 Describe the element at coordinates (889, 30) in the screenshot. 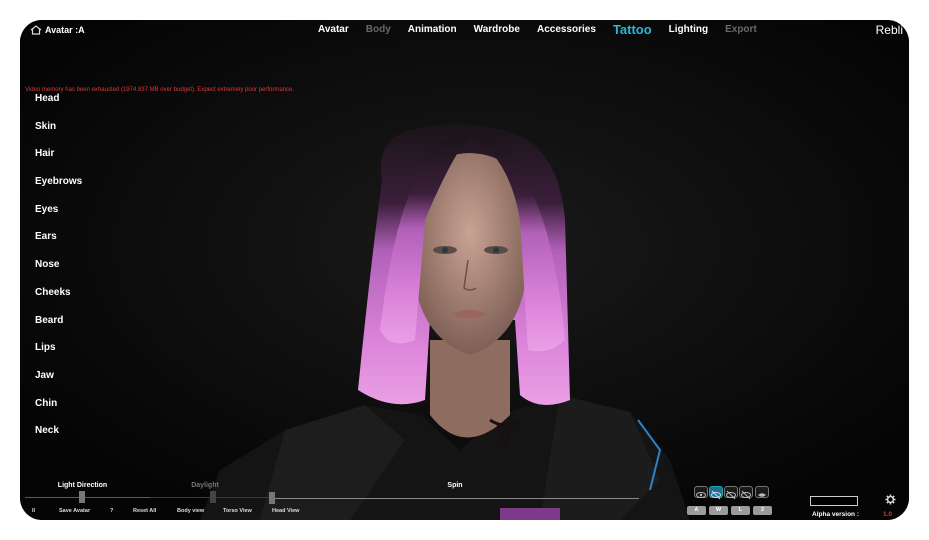

I see `brand-logo: Rebli` at that location.